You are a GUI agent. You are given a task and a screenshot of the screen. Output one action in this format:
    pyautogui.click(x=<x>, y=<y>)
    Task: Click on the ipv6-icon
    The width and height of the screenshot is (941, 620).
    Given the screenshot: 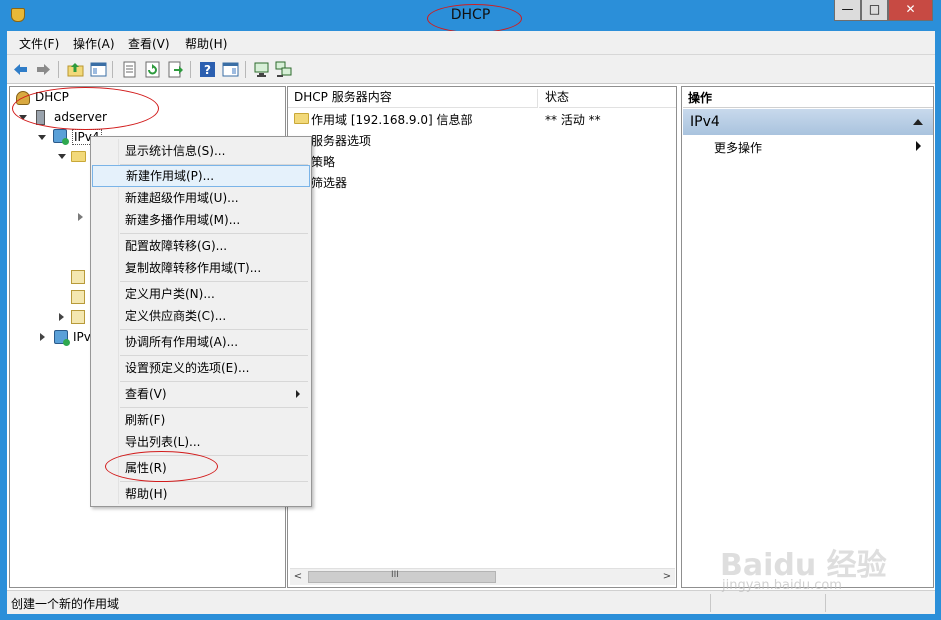 What is the action you would take?
    pyautogui.click(x=62, y=338)
    